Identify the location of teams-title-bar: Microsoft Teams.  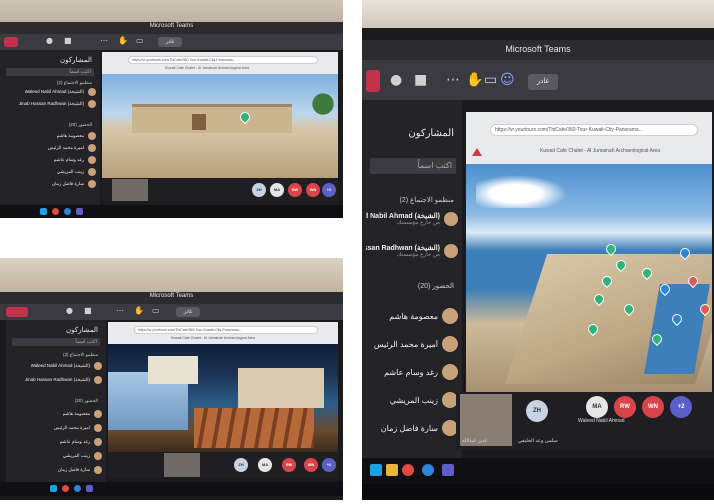
(171, 28).